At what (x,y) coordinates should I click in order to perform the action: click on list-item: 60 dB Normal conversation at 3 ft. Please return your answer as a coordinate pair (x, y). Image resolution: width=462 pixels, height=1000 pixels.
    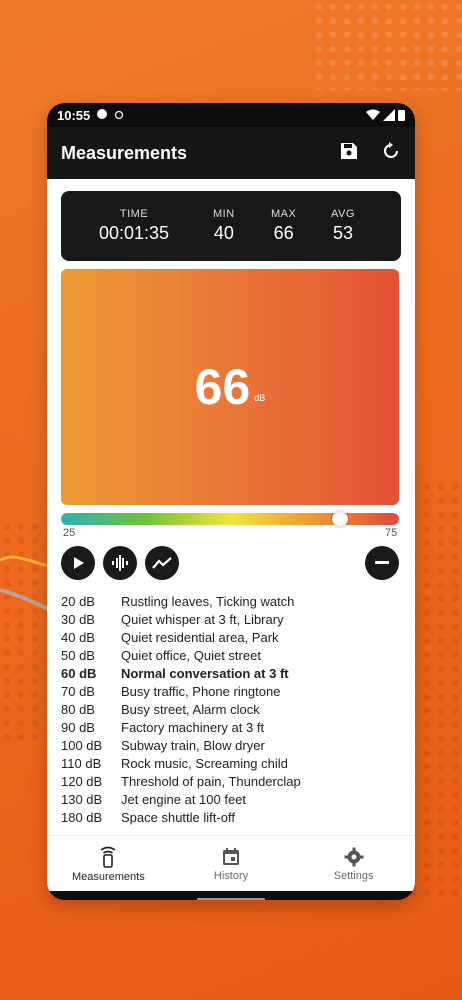
    Looking at the image, I should click on (231, 673).